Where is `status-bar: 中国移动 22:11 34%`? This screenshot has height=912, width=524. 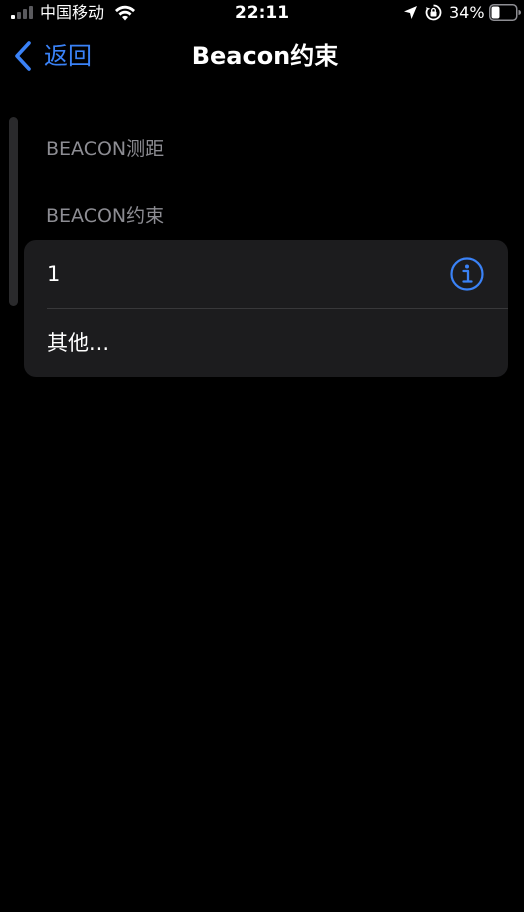 status-bar: 中国移动 22:11 34% is located at coordinates (262, 13).